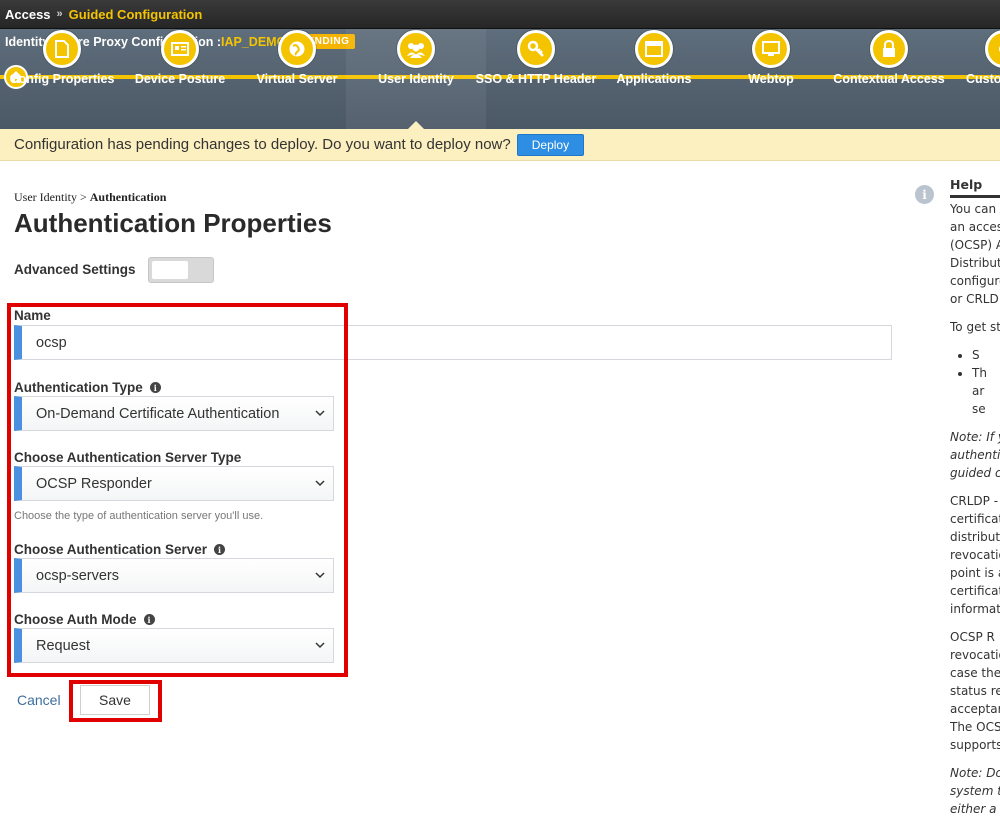 The height and width of the screenshot is (819, 1000). Describe the element at coordinates (62, 79) in the screenshot. I see `wizard-step-label: Config Properties` at that location.